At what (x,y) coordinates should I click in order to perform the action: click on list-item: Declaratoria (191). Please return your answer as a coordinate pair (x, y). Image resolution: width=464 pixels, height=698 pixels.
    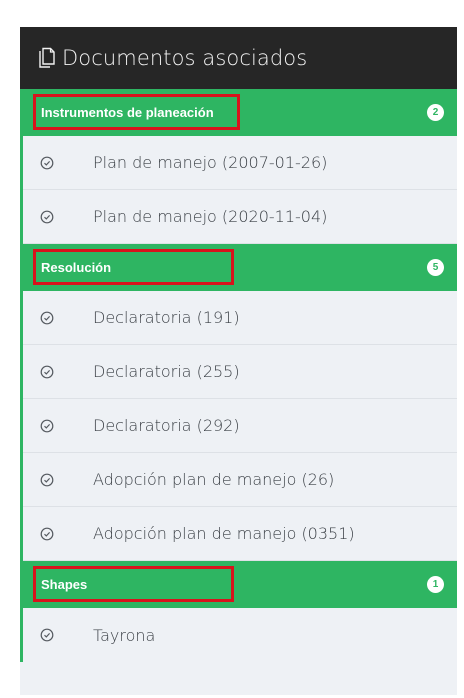
    Looking at the image, I should click on (240, 318).